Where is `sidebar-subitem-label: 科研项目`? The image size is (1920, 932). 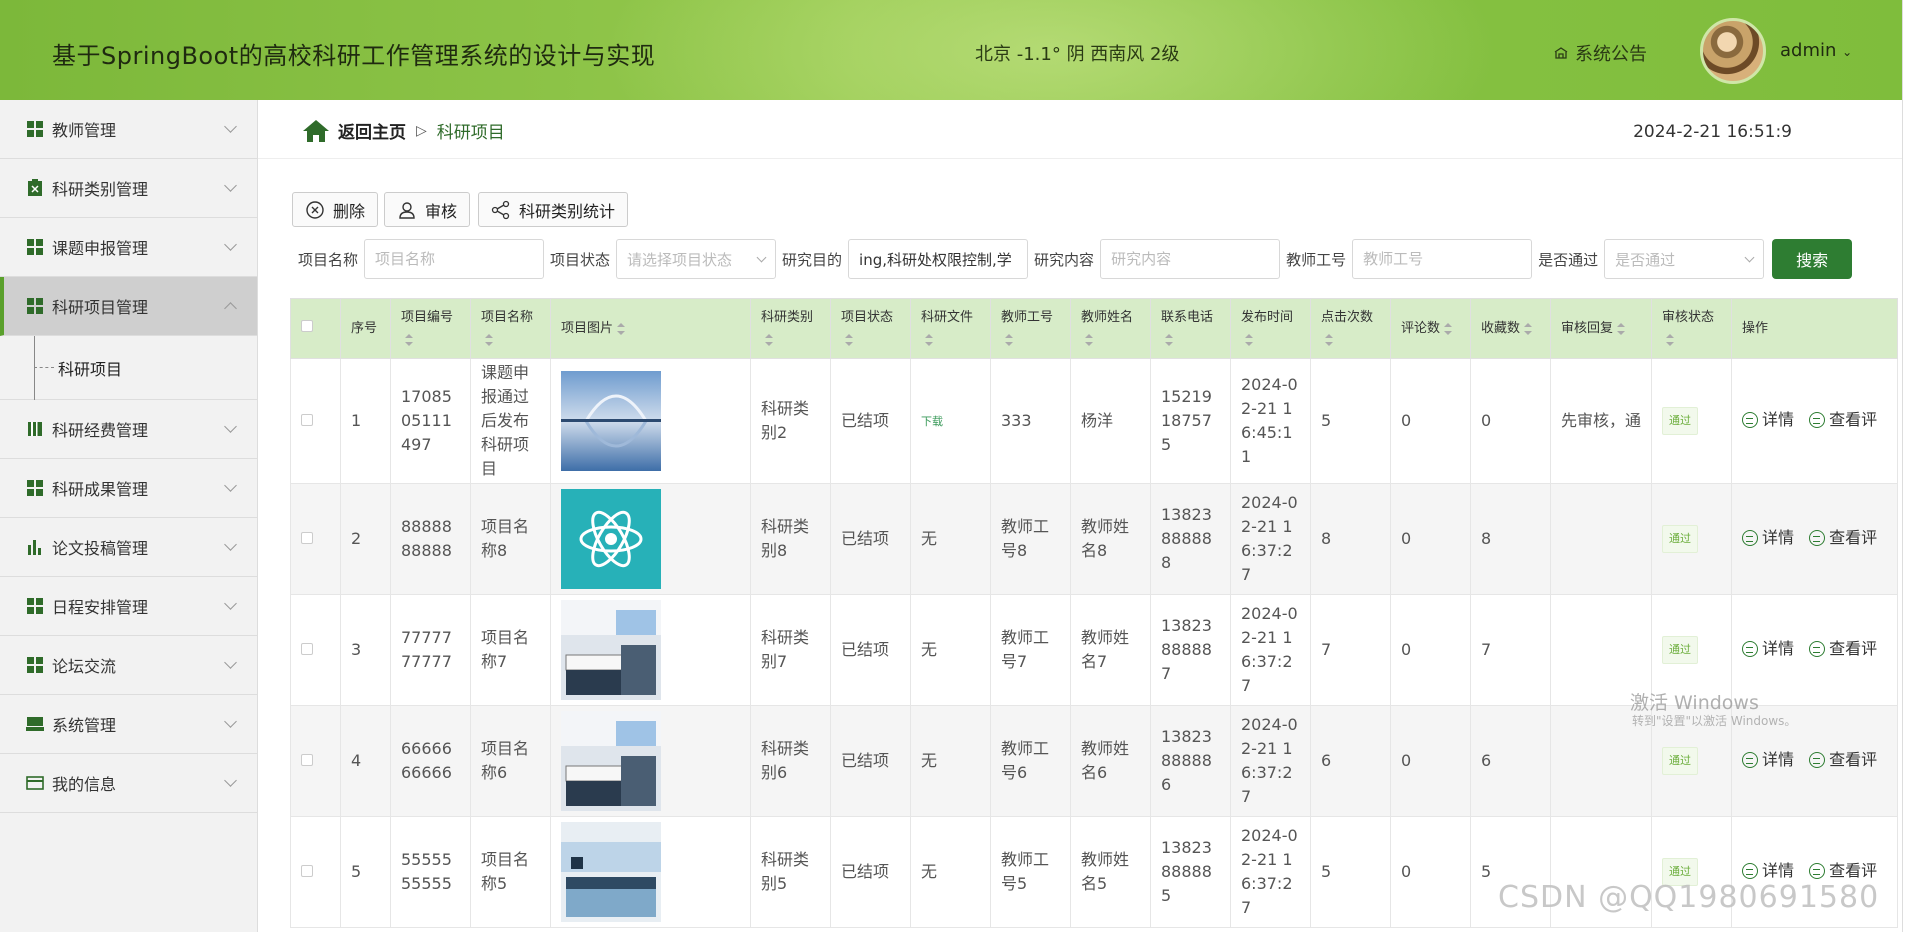 sidebar-subitem-label: 科研项目 is located at coordinates (90, 369).